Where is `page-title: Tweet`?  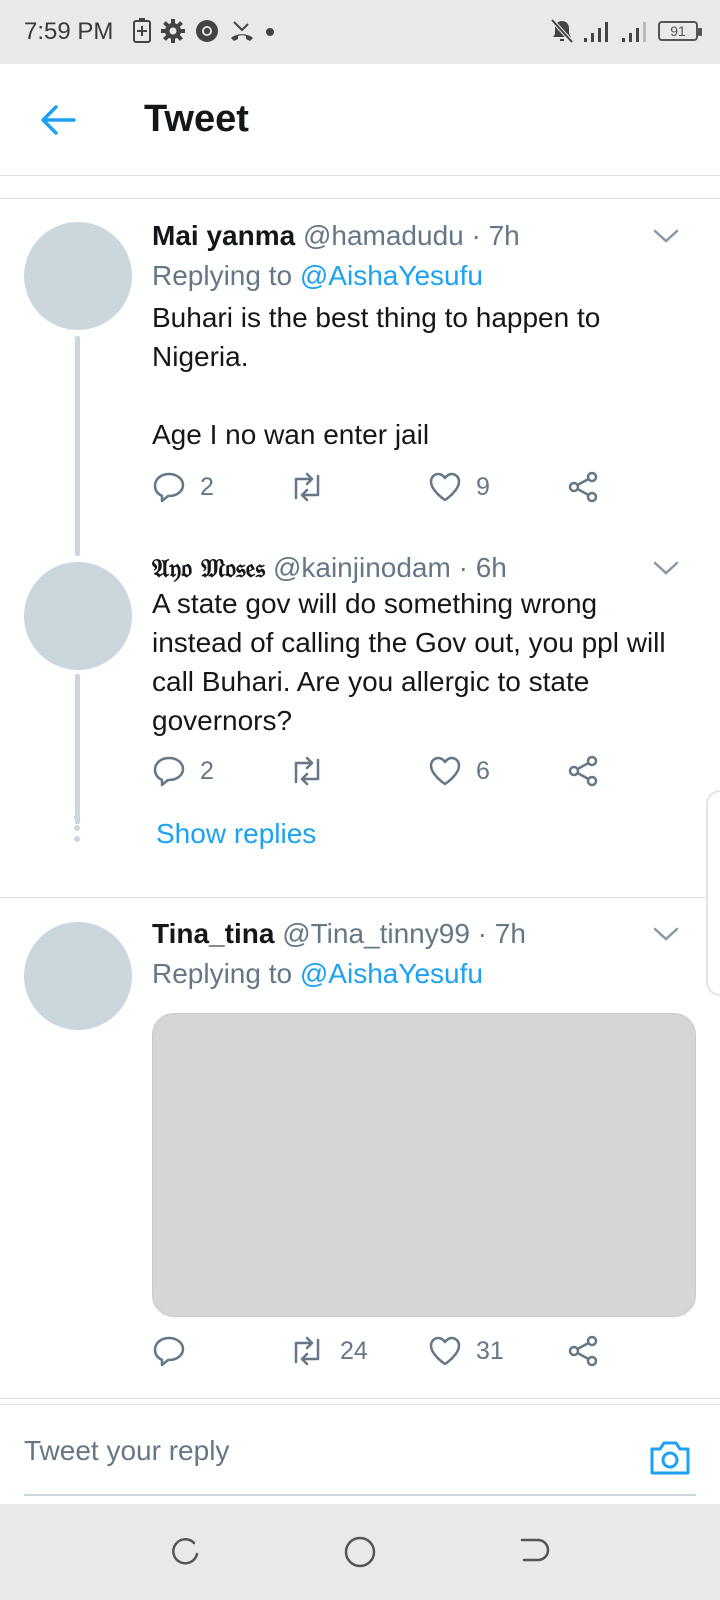
page-title: Tweet is located at coordinates (196, 119).